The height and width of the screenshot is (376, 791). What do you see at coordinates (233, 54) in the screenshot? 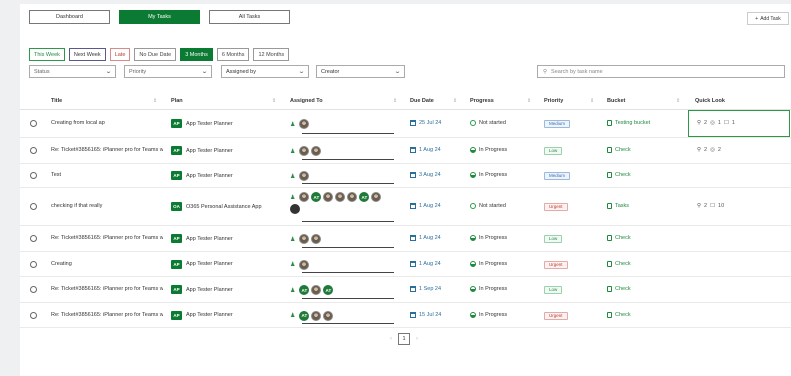
I see `chip-6-months: 6 Months` at bounding box center [233, 54].